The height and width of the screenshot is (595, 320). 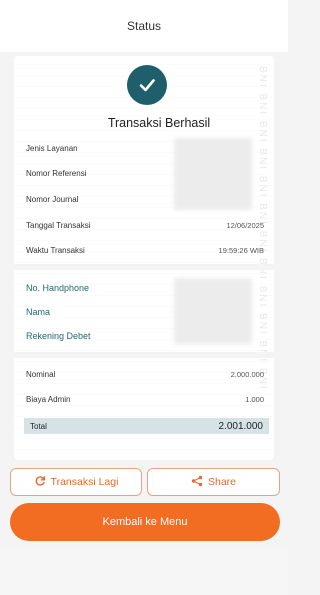 What do you see at coordinates (145, 374) in the screenshot?
I see `amount-row-nominal: Nominal 2.000.000` at bounding box center [145, 374].